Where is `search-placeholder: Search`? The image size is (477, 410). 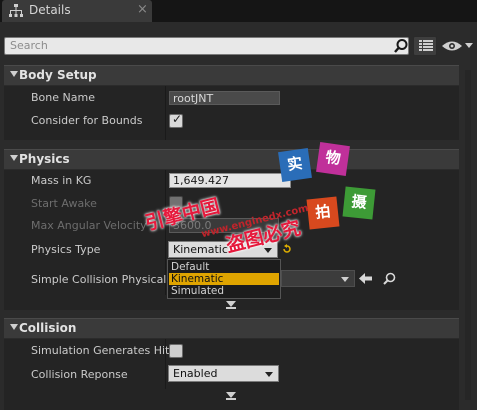
search-placeholder: Search is located at coordinates (29, 45).